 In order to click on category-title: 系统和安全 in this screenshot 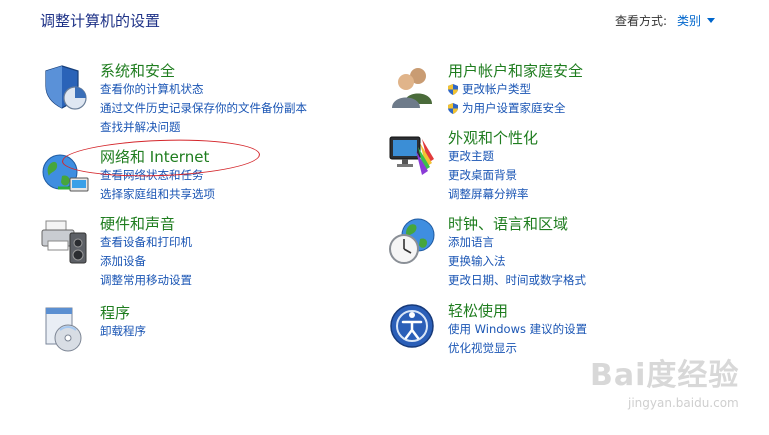, I will do `click(230, 71)`.